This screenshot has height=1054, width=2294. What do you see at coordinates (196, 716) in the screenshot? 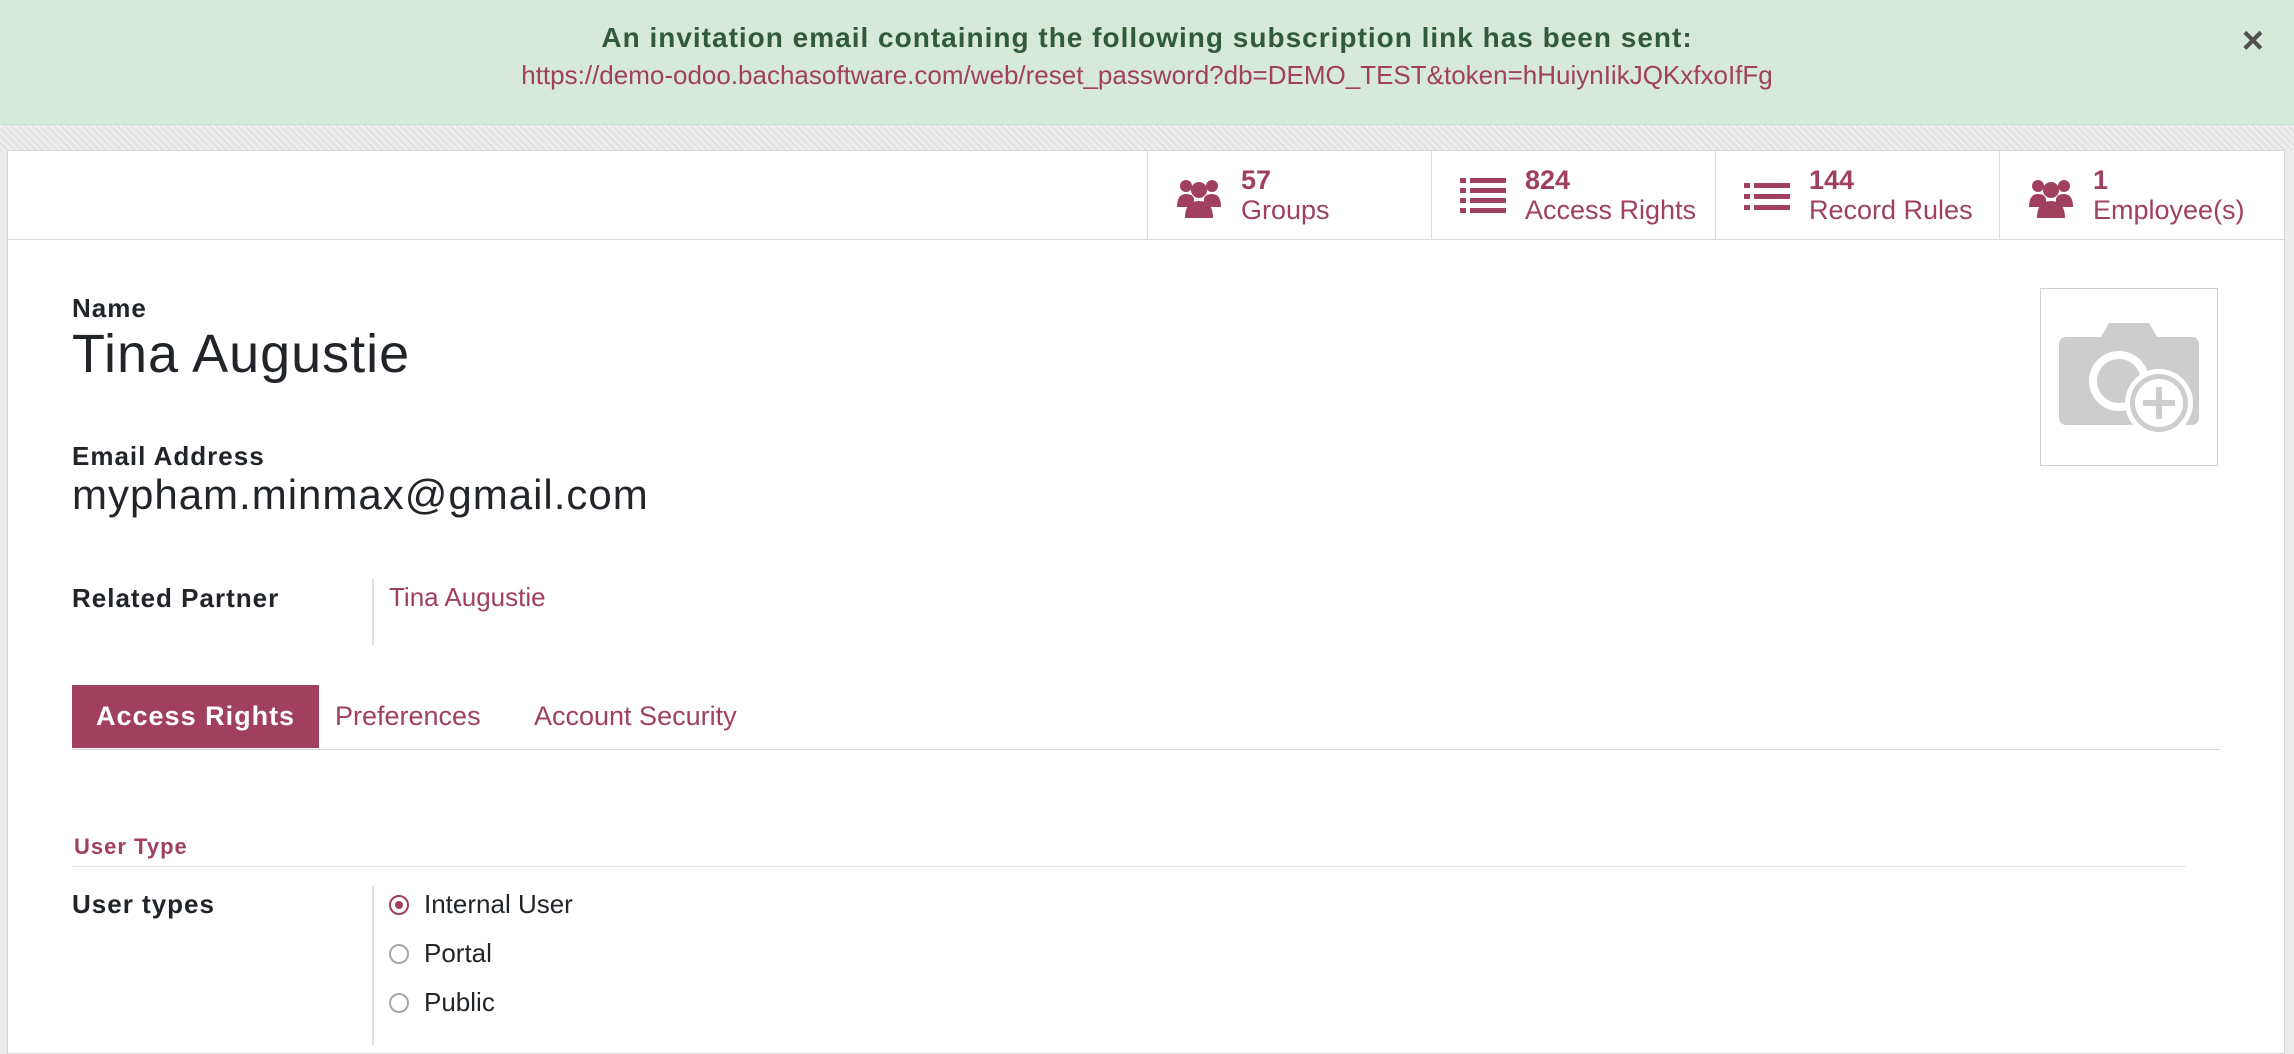
I see `tab-access-rights: Access Rights` at bounding box center [196, 716].